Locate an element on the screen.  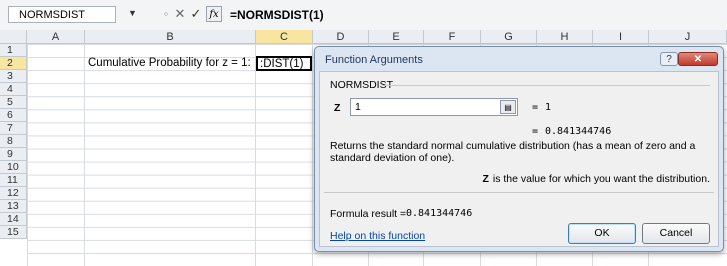
help-button: ? is located at coordinates (669, 59).